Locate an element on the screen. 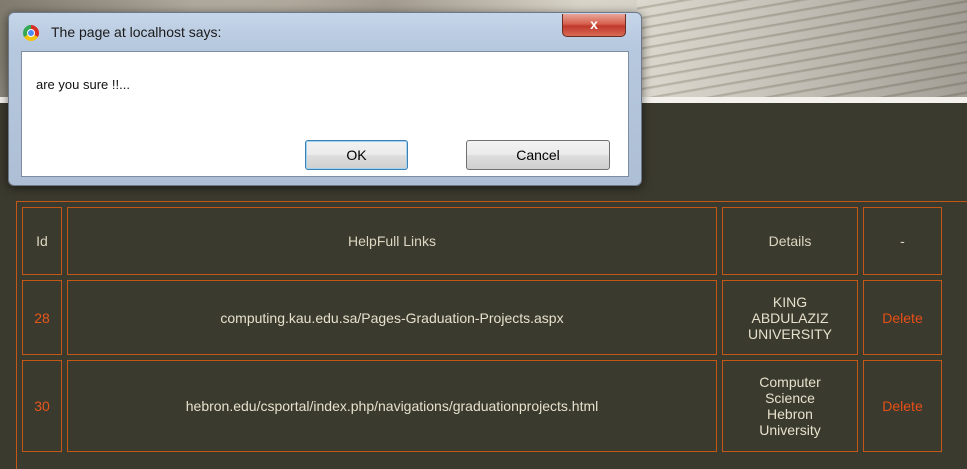  row-id: 28 is located at coordinates (42, 317).